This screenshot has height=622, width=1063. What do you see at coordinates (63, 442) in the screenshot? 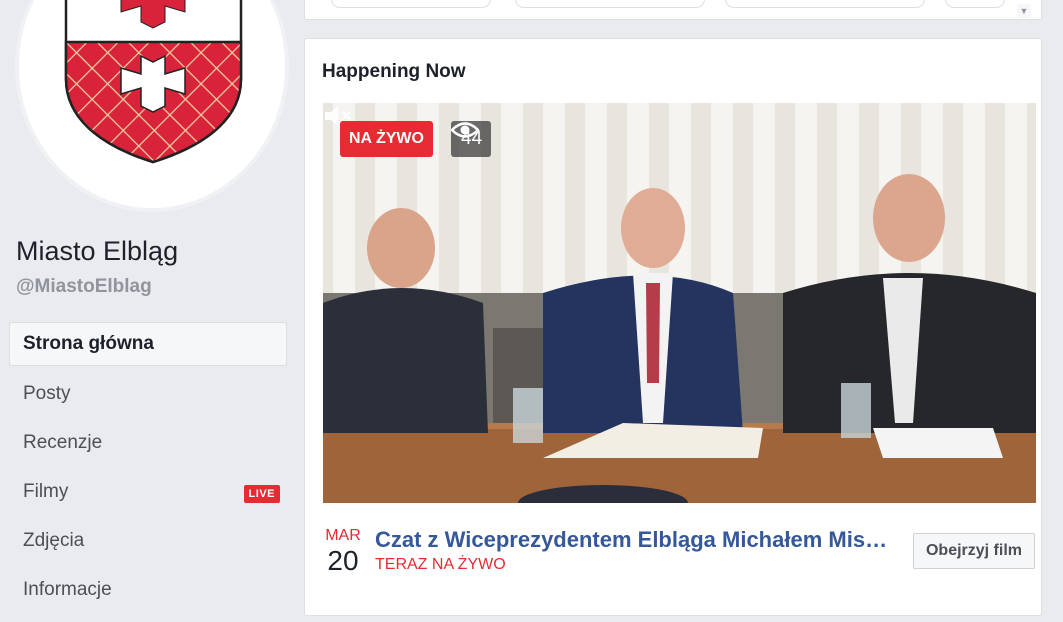
I see `nav-item-label: Recenzje` at bounding box center [63, 442].